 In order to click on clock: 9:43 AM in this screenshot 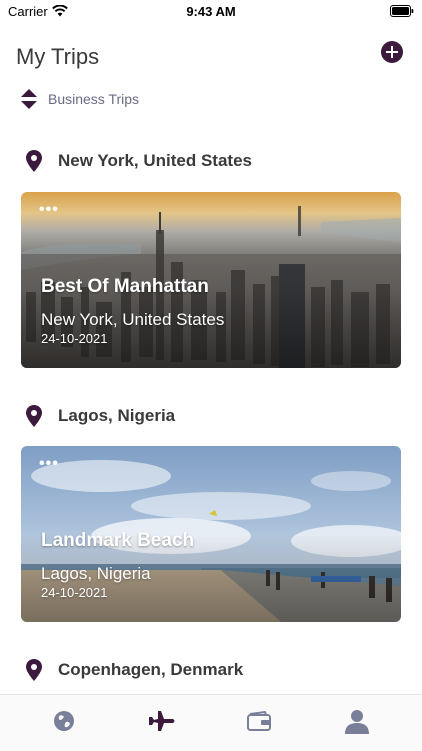, I will do `click(211, 11)`.